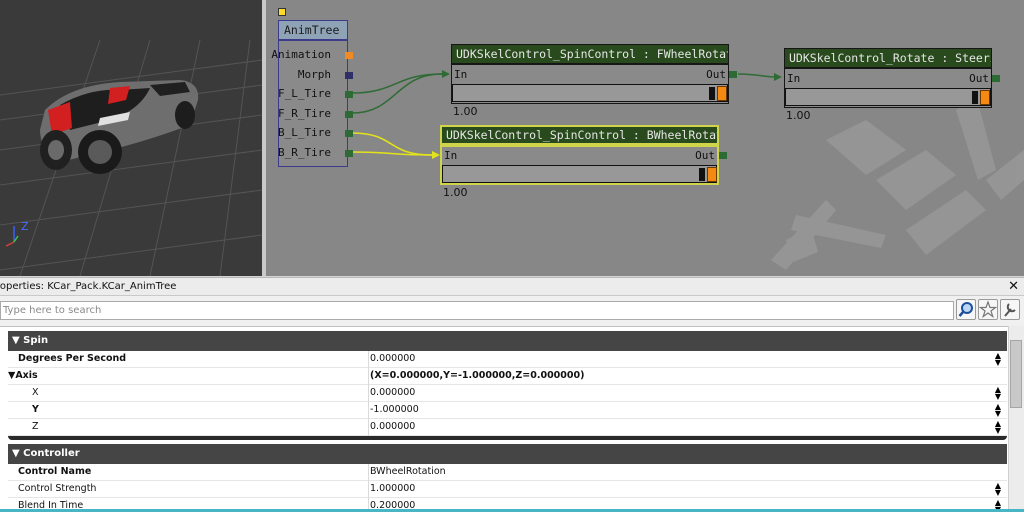  I want to click on property-value: BWheelRotation, so click(408, 471).